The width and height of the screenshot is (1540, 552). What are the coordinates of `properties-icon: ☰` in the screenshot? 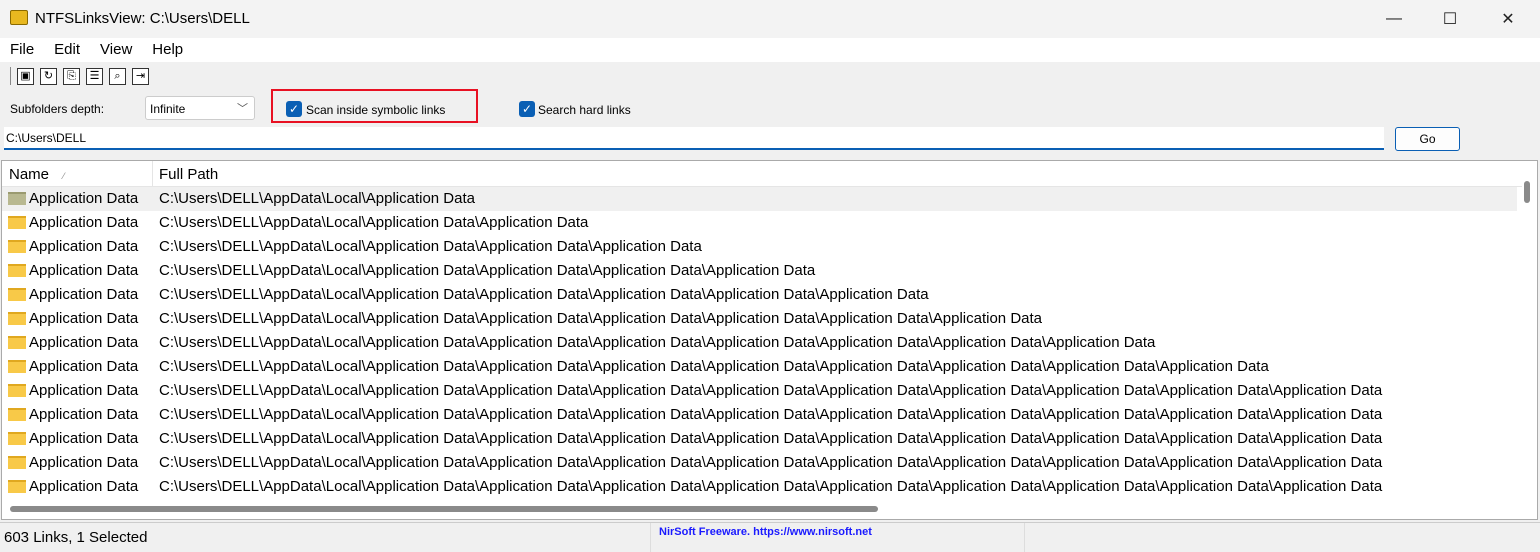 It's located at (94, 76).